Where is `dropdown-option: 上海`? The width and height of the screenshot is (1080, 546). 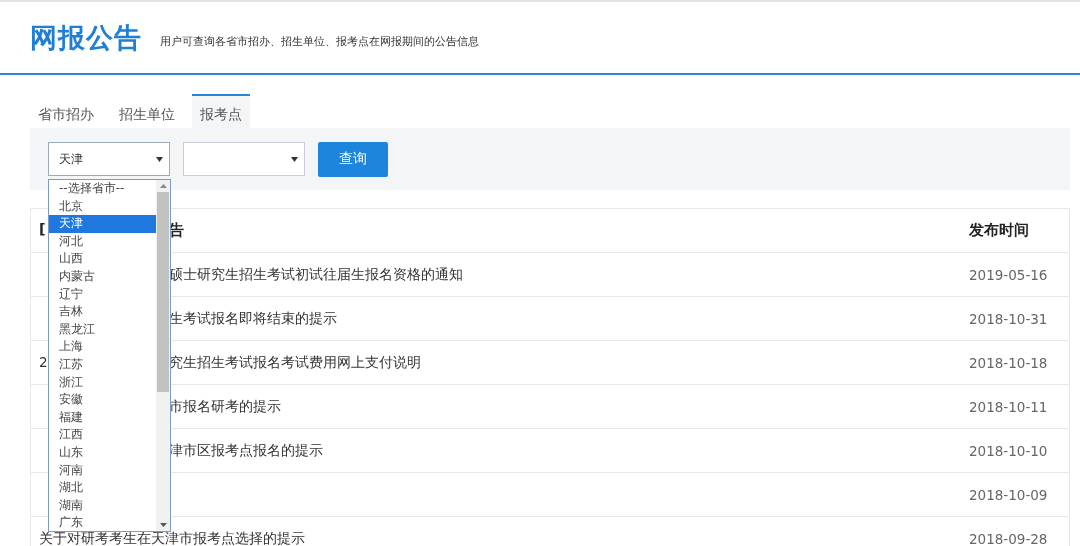
dropdown-option: 上海 is located at coordinates (102, 347).